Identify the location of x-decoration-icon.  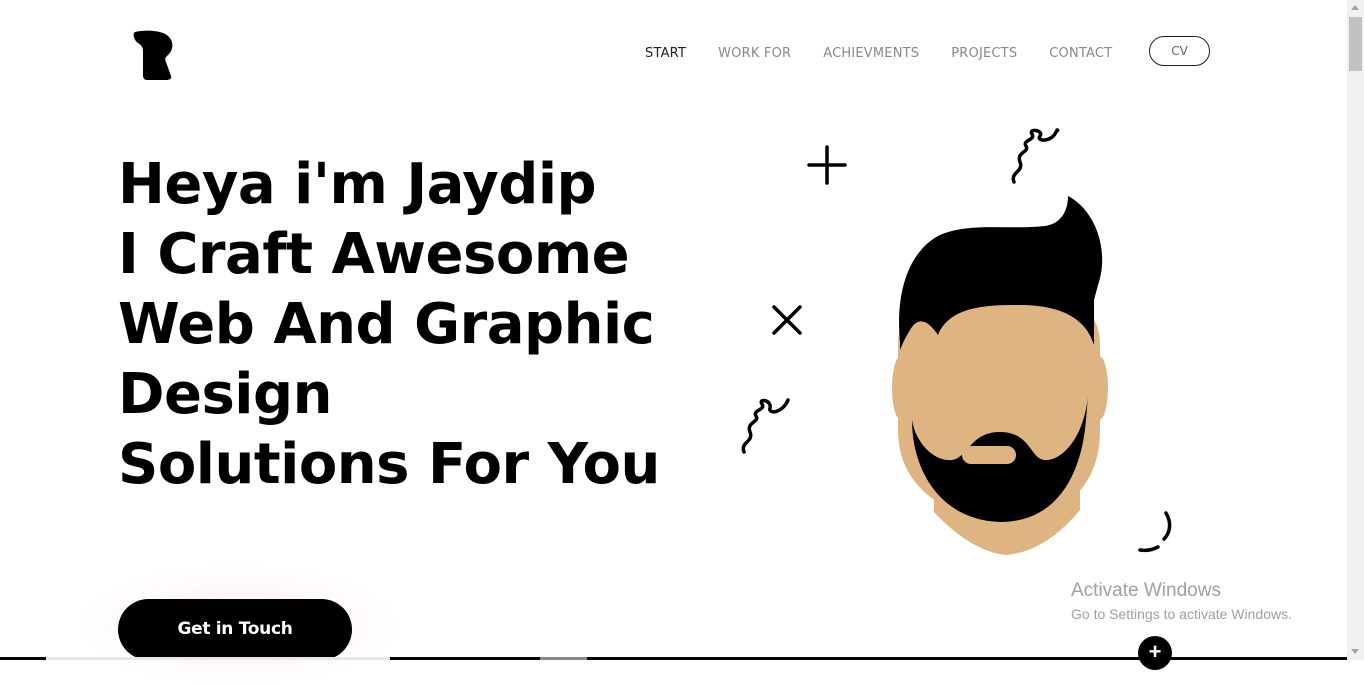
(787, 320).